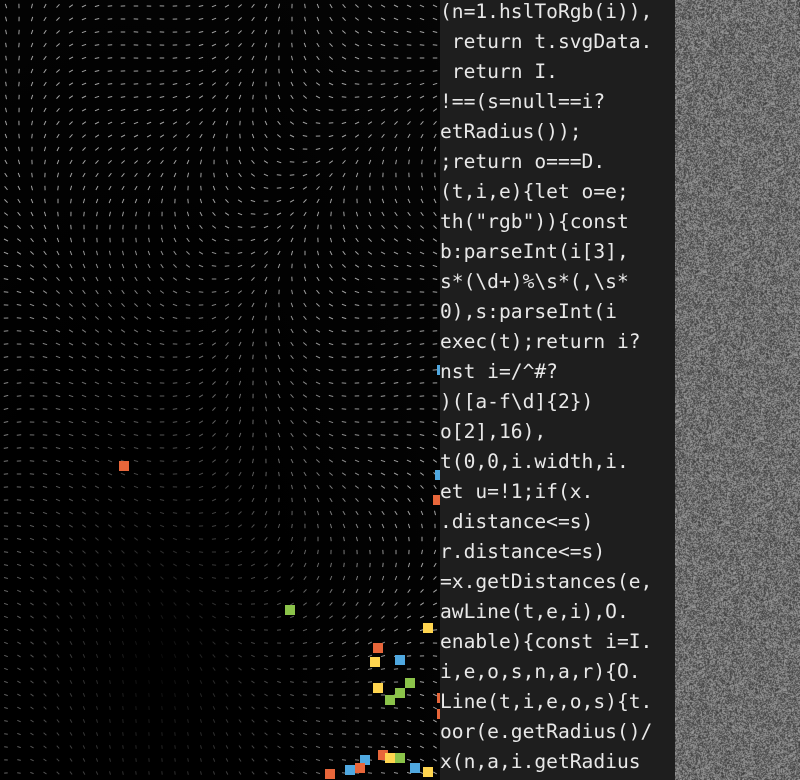 This screenshot has width=800, height=780. I want to click on code-line: th("rgb")){const, so click(534, 221).